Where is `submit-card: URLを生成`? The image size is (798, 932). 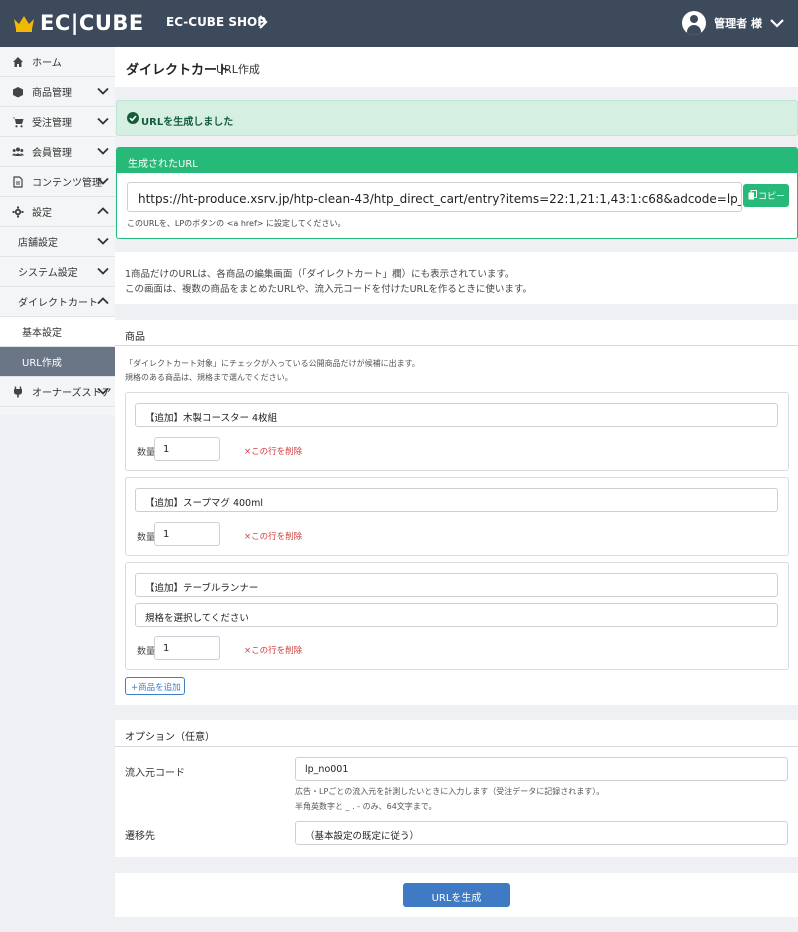
submit-card: URLを生成 is located at coordinates (456, 895).